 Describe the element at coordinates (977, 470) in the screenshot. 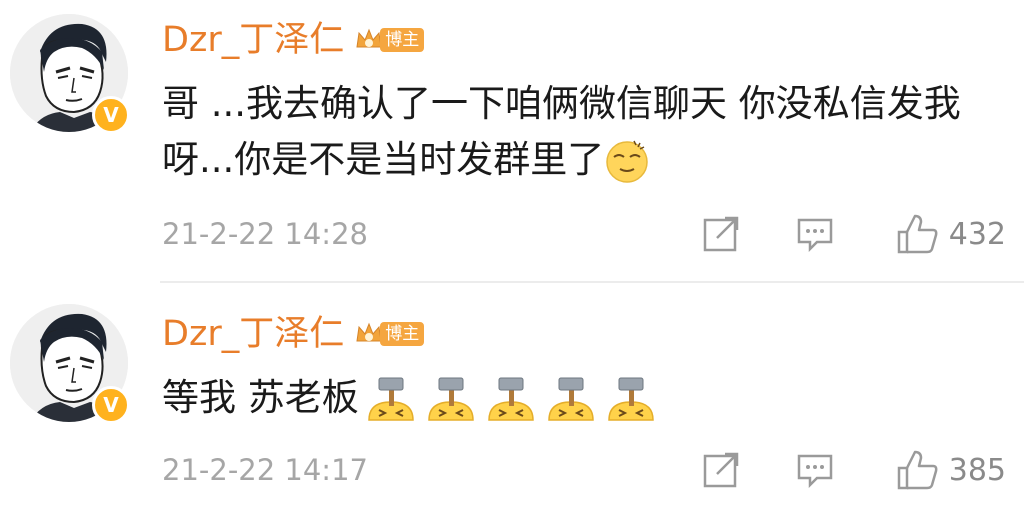

I see `like-count: 385` at that location.